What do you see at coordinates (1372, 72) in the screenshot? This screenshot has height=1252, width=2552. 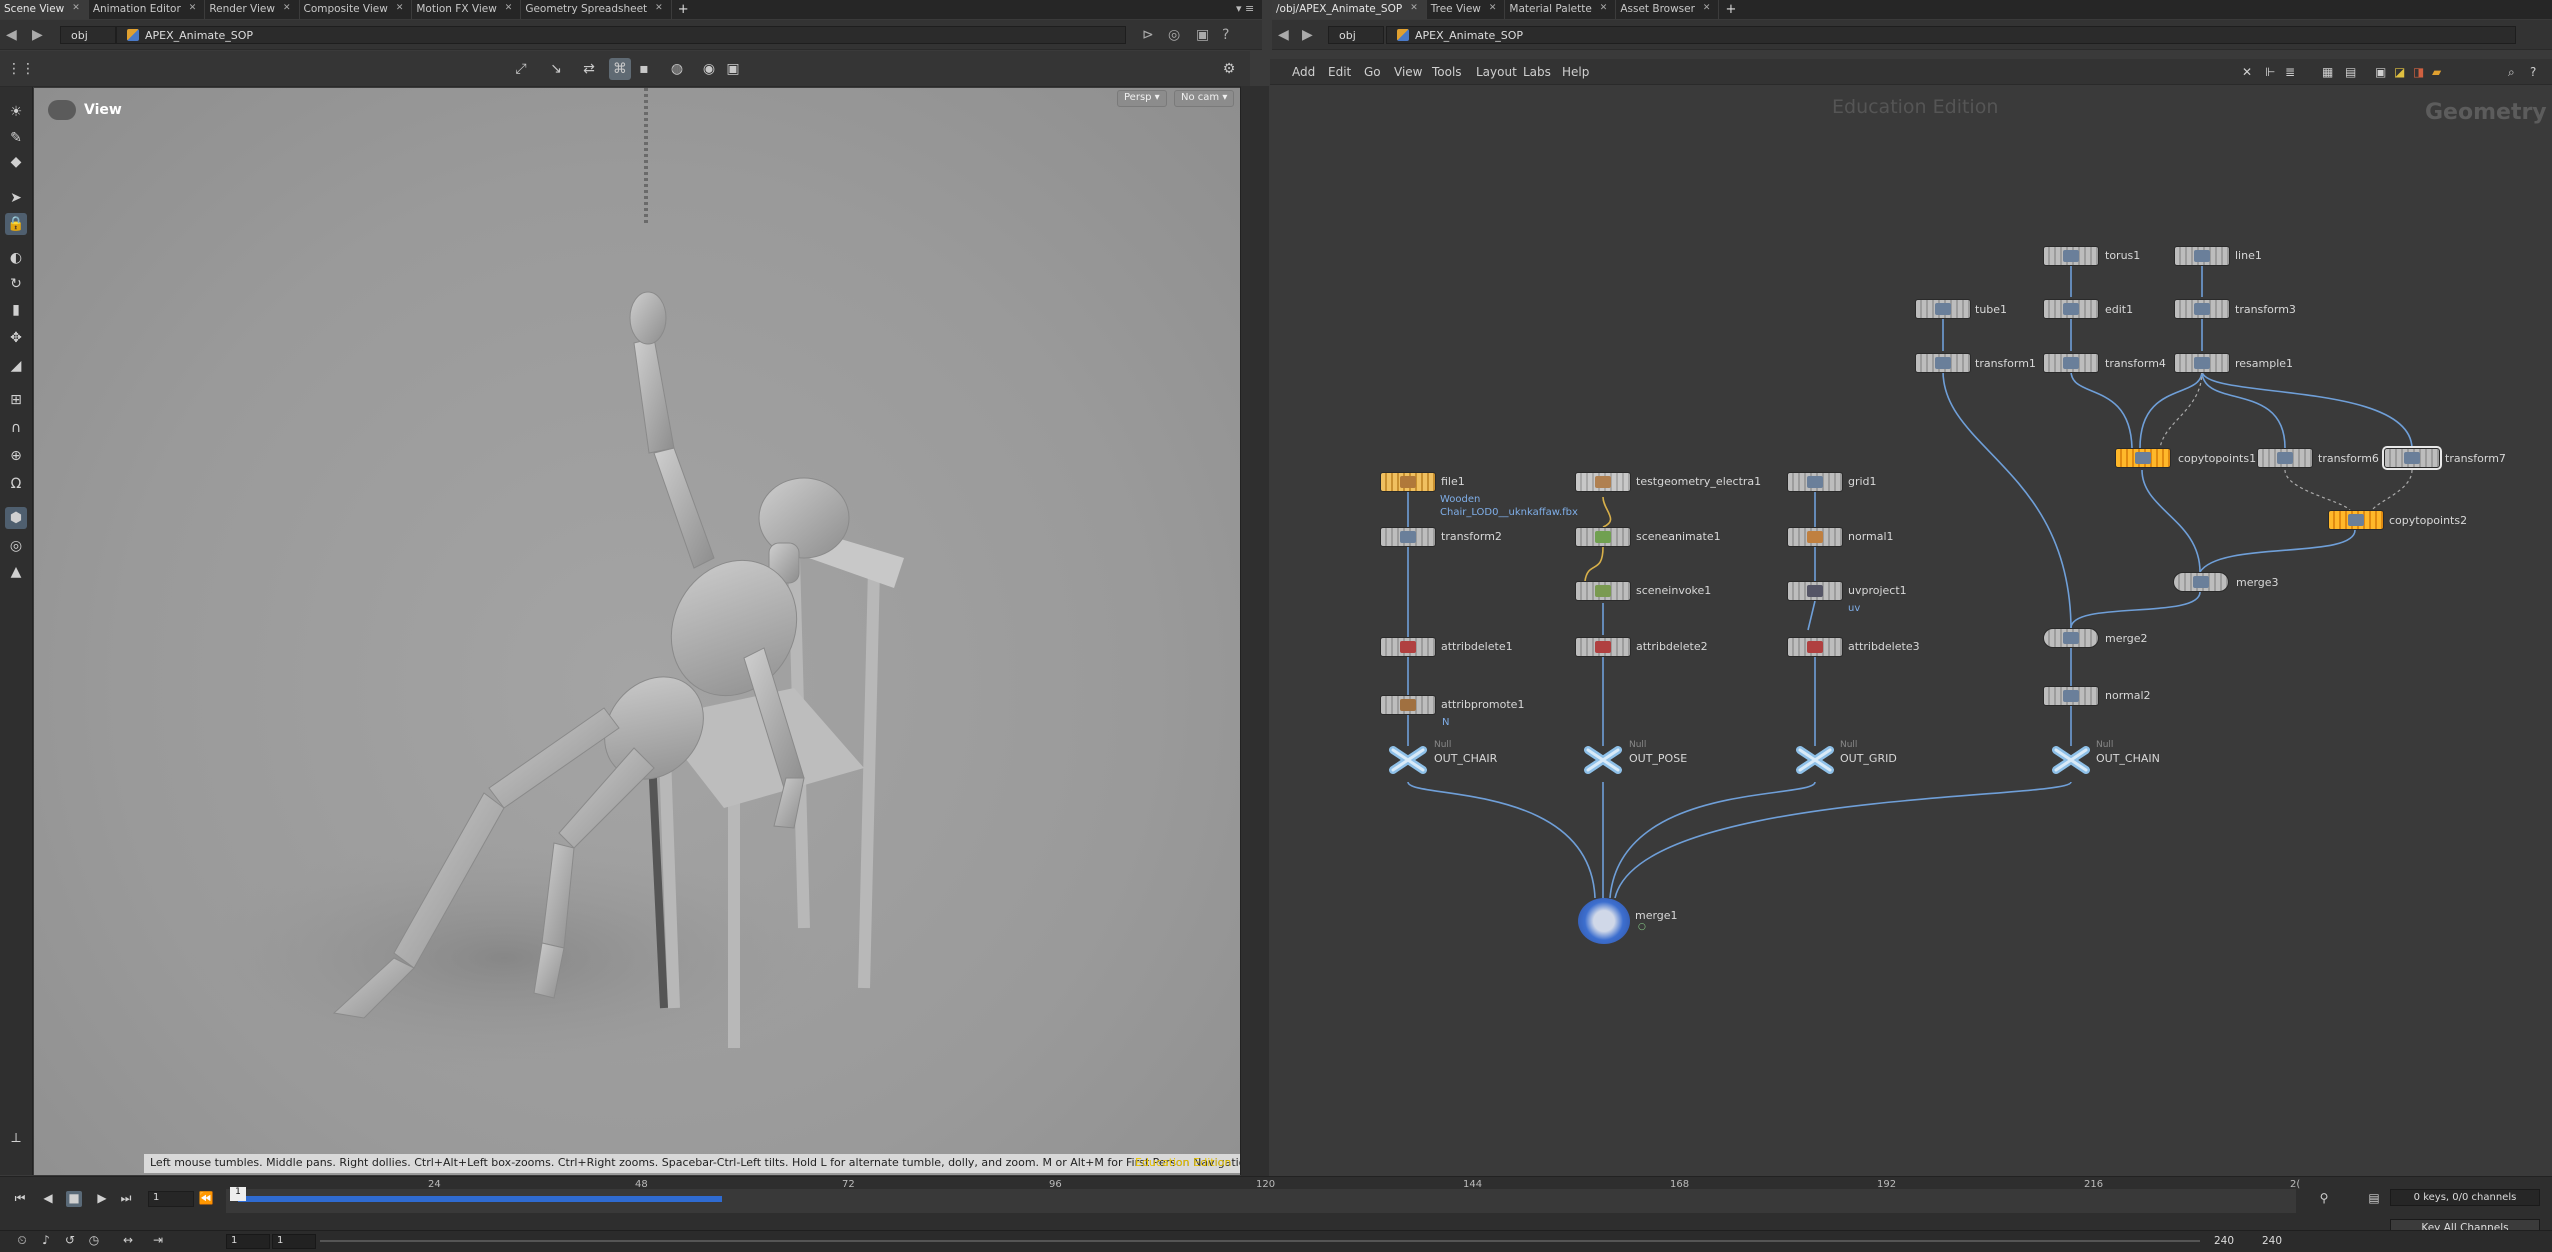 I see `menu-go: Go` at bounding box center [1372, 72].